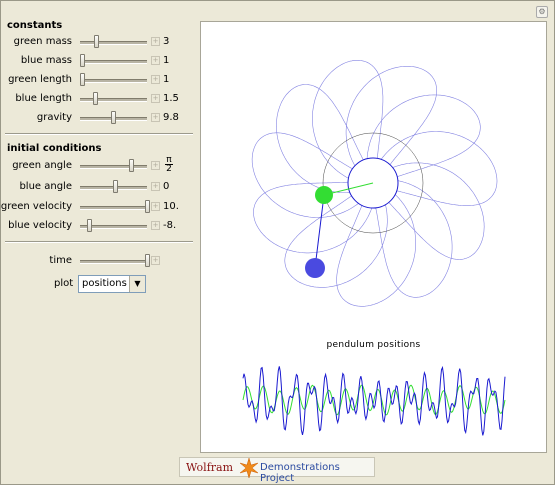 The width and height of the screenshot is (555, 485). Describe the element at coordinates (99, 187) in the screenshot. I see `slider-blue-angle: blue angle + 0` at that location.